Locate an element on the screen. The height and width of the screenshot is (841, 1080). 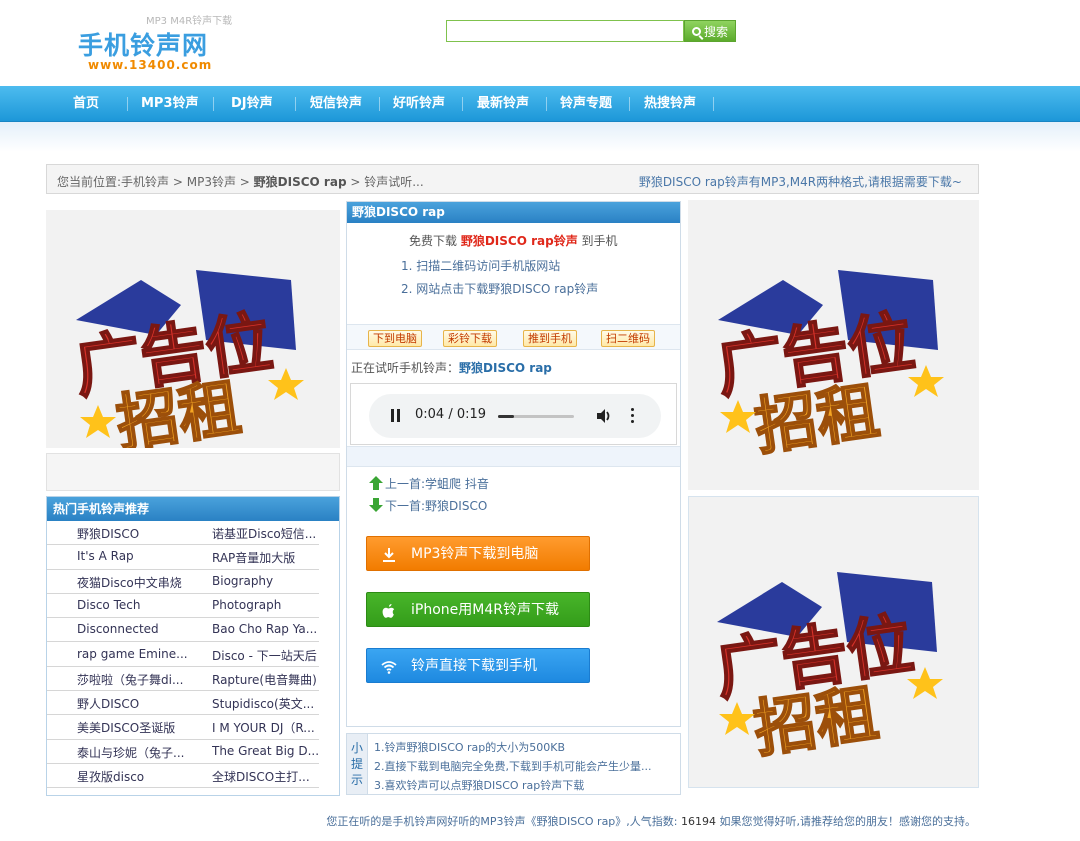
left-gray-strip is located at coordinates (193, 472).